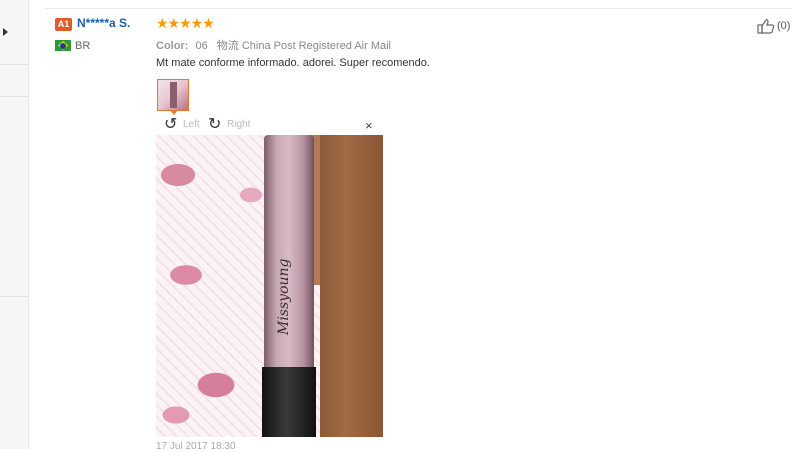 The image size is (800, 452). Describe the element at coordinates (418, 8) in the screenshot. I see `review-divider` at that location.